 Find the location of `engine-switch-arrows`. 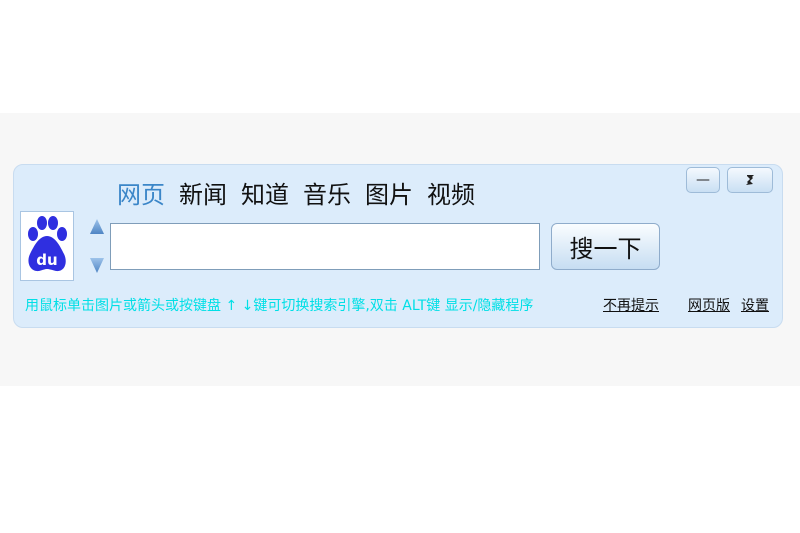

engine-switch-arrows is located at coordinates (97, 247).